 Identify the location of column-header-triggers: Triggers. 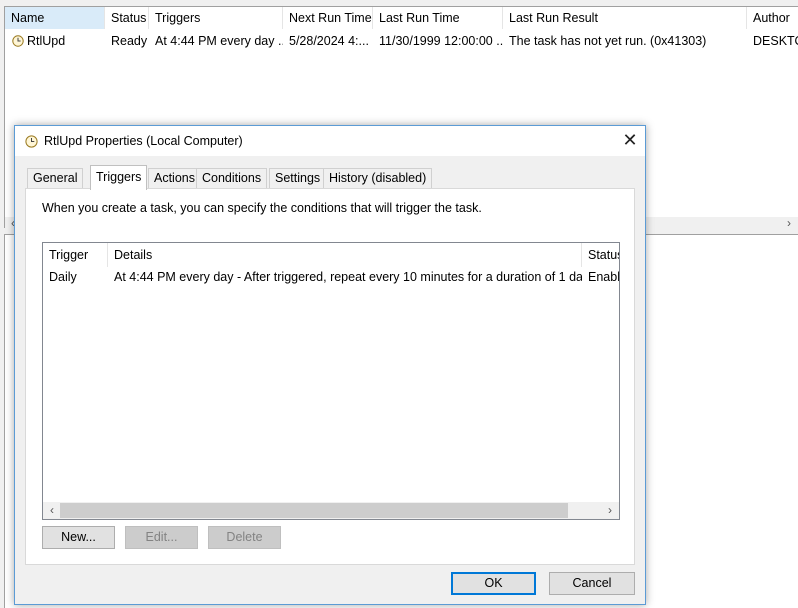
(216, 18).